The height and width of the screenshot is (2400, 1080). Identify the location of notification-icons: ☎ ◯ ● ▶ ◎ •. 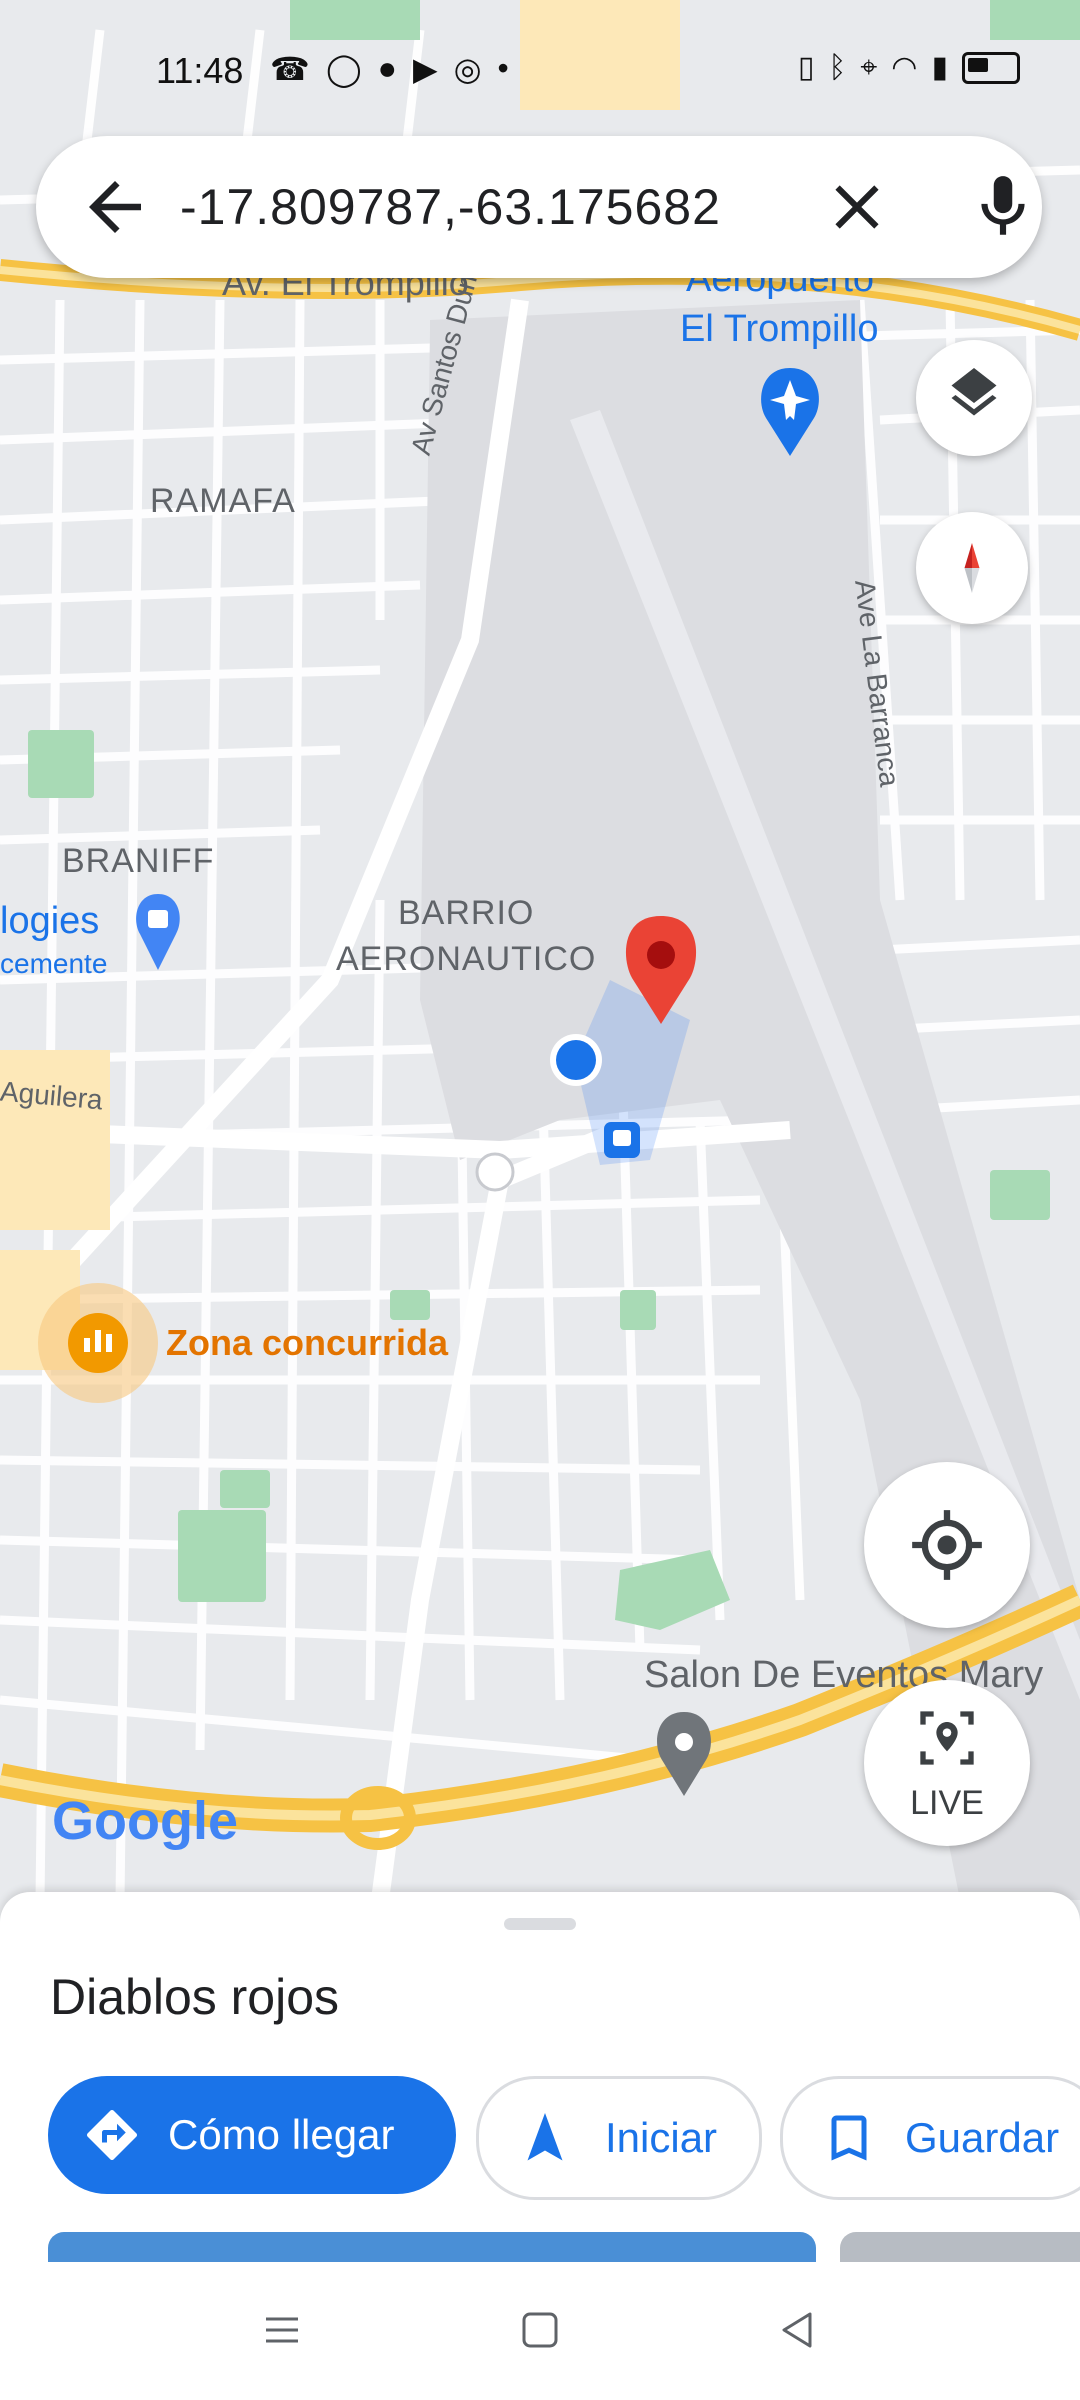
(389, 69).